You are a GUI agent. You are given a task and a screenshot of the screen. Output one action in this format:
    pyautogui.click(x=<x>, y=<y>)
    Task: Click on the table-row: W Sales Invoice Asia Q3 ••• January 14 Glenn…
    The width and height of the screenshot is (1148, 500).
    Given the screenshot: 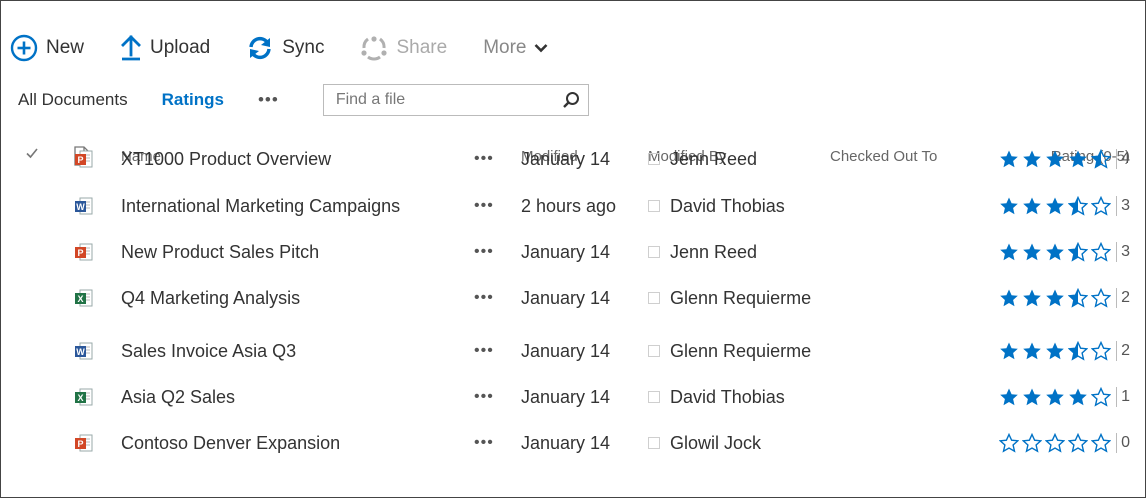 What is the action you would take?
    pyautogui.click(x=574, y=351)
    